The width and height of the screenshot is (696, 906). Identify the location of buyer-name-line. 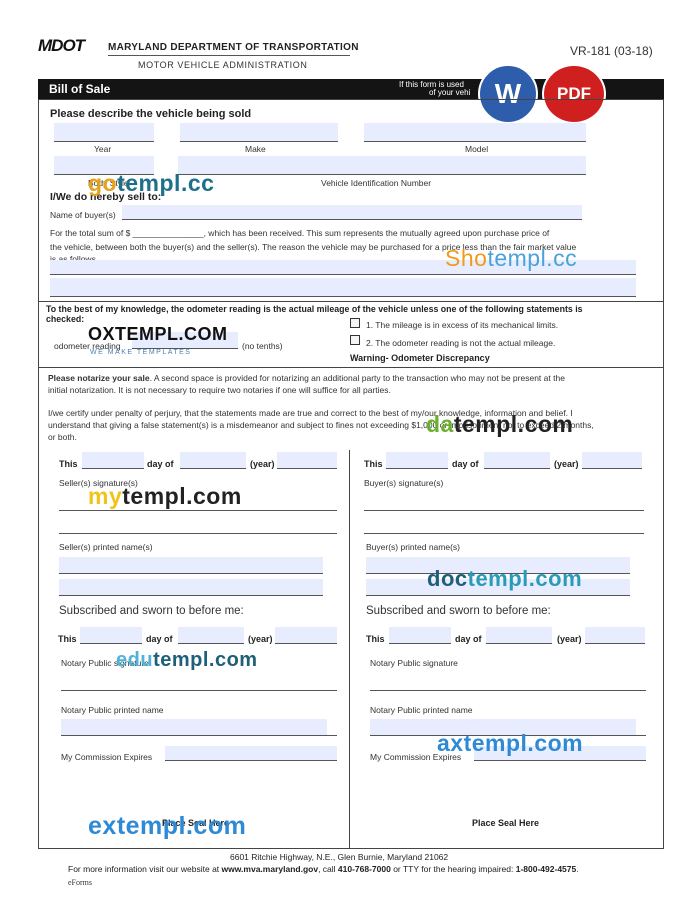
(352, 219).